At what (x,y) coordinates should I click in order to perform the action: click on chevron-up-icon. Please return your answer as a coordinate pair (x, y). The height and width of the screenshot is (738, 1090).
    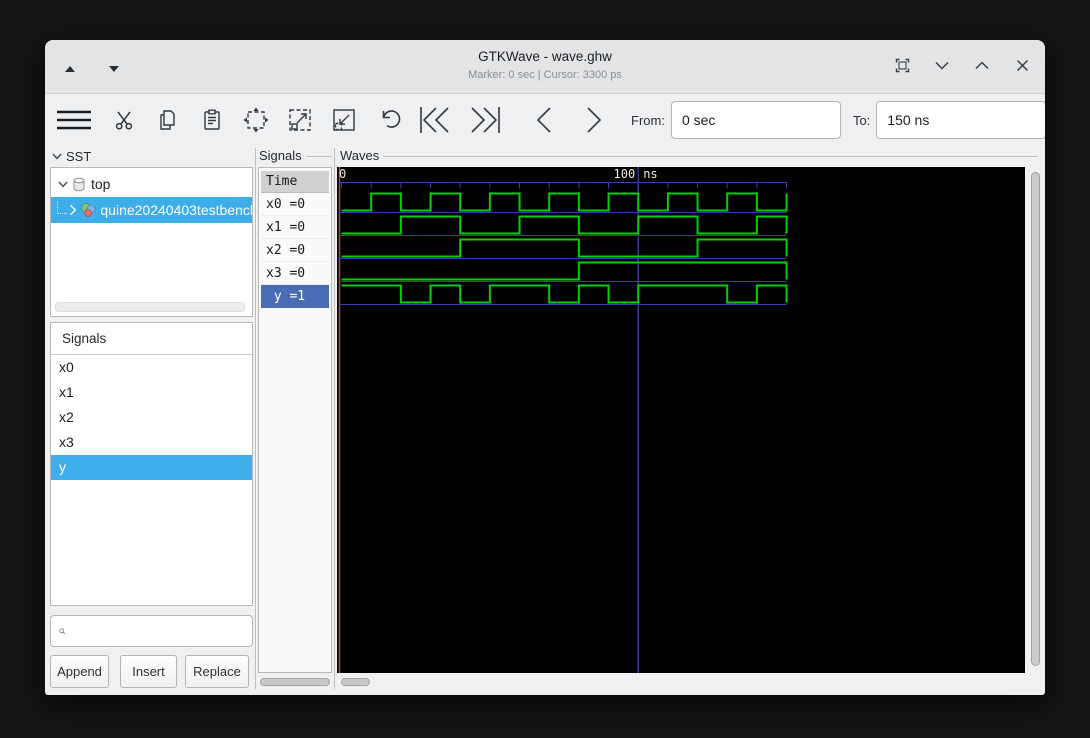
    Looking at the image, I should click on (982, 64).